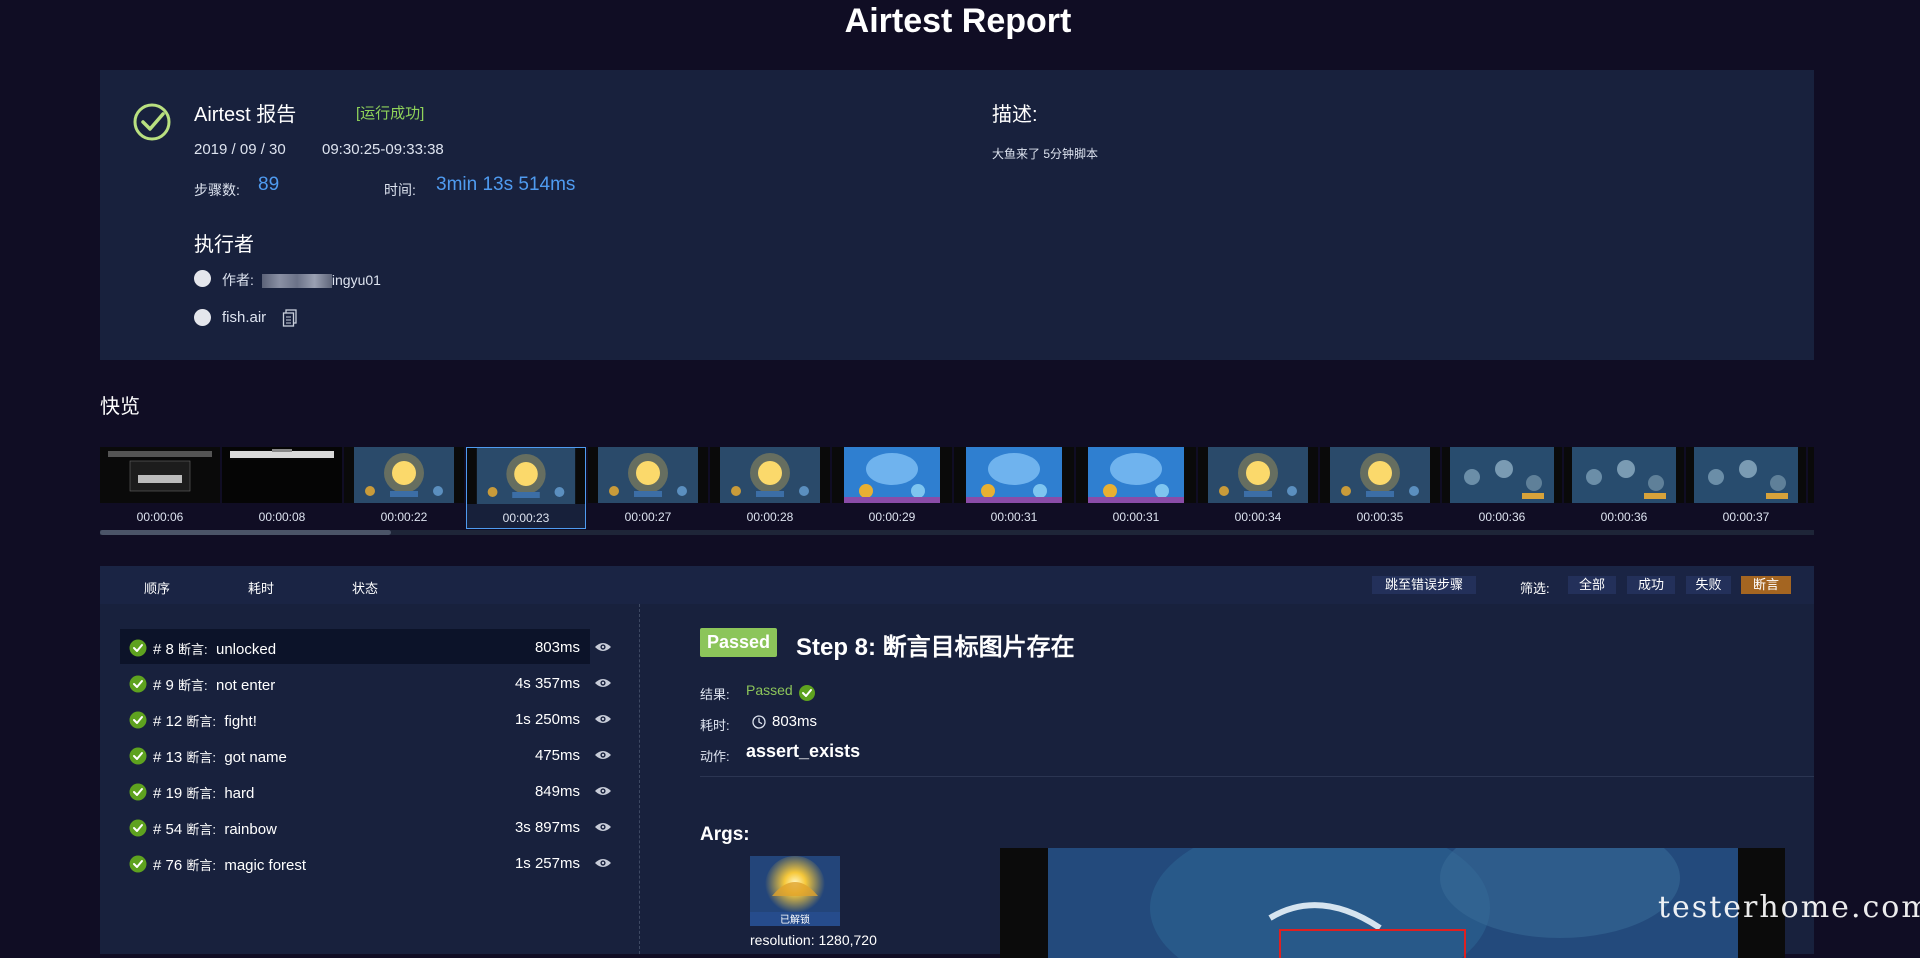  Describe the element at coordinates (715, 725) in the screenshot. I see `duration-label: 耗时:` at that location.